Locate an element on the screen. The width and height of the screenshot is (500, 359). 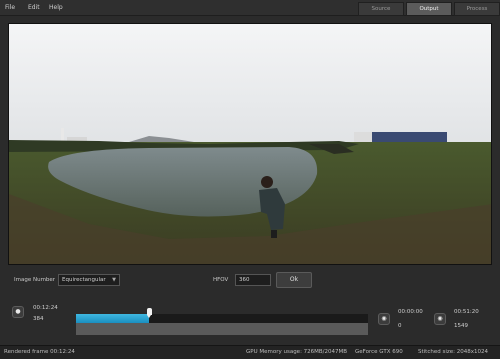
tab-source: Source is located at coordinates (381, 9).